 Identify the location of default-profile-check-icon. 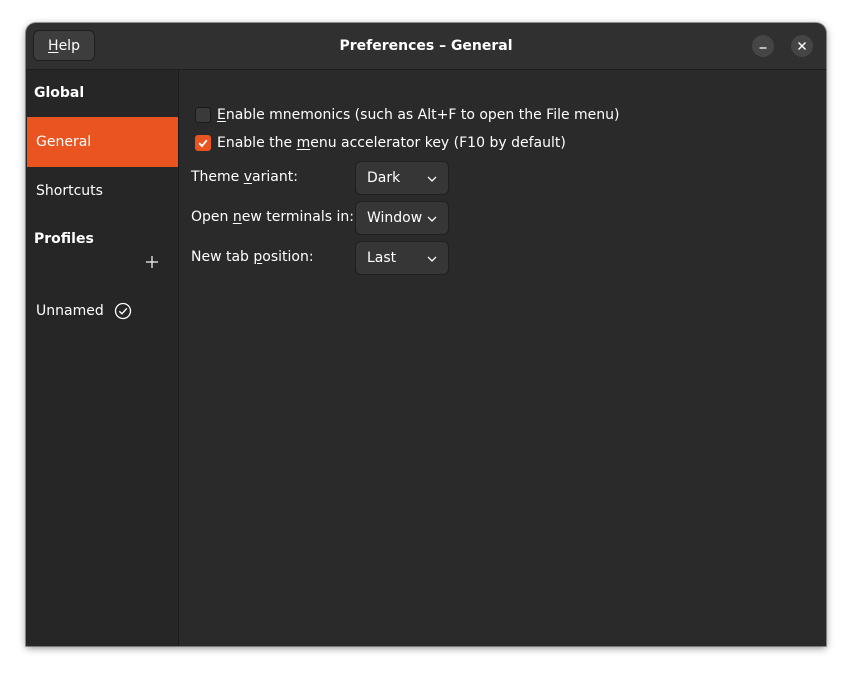
(122, 311).